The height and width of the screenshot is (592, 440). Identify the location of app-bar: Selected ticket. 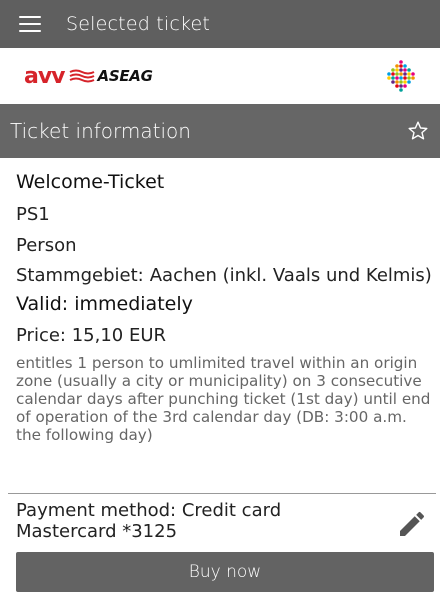
(220, 24).